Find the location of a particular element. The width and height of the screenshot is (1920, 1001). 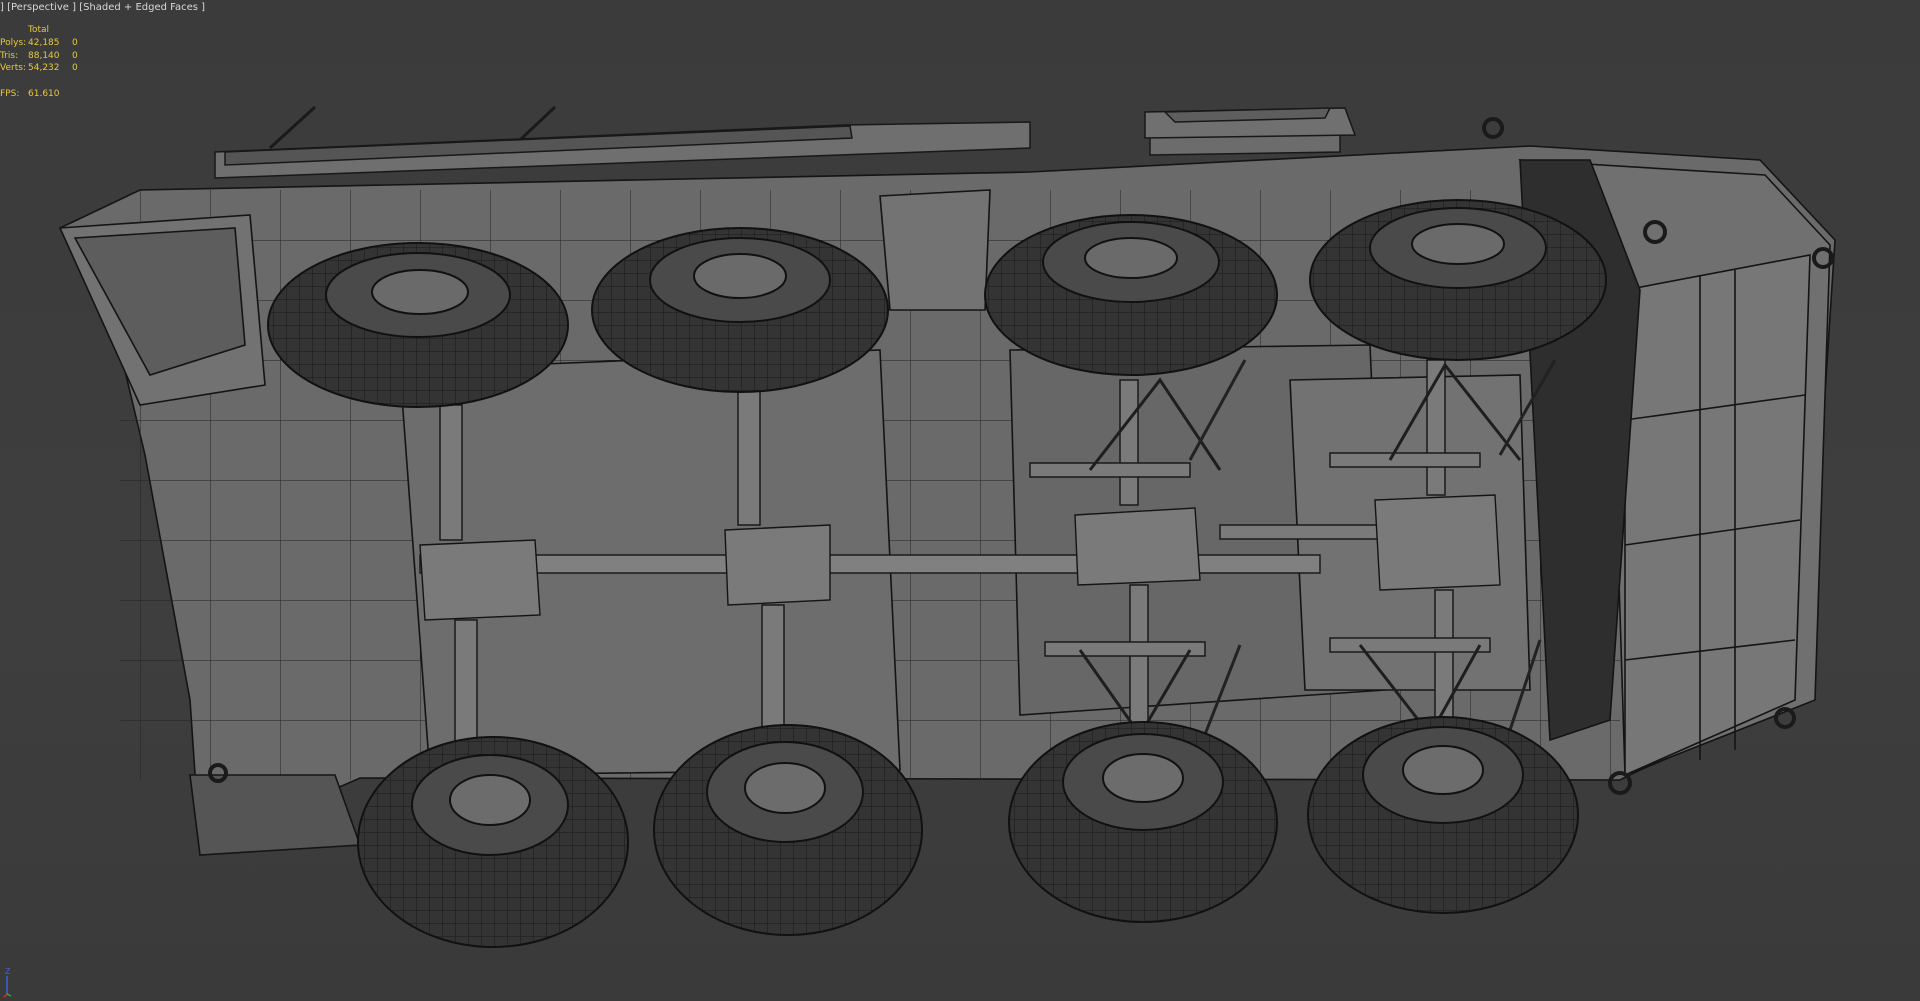

viewport-view-menu: [Perspective ] is located at coordinates (41, 7).